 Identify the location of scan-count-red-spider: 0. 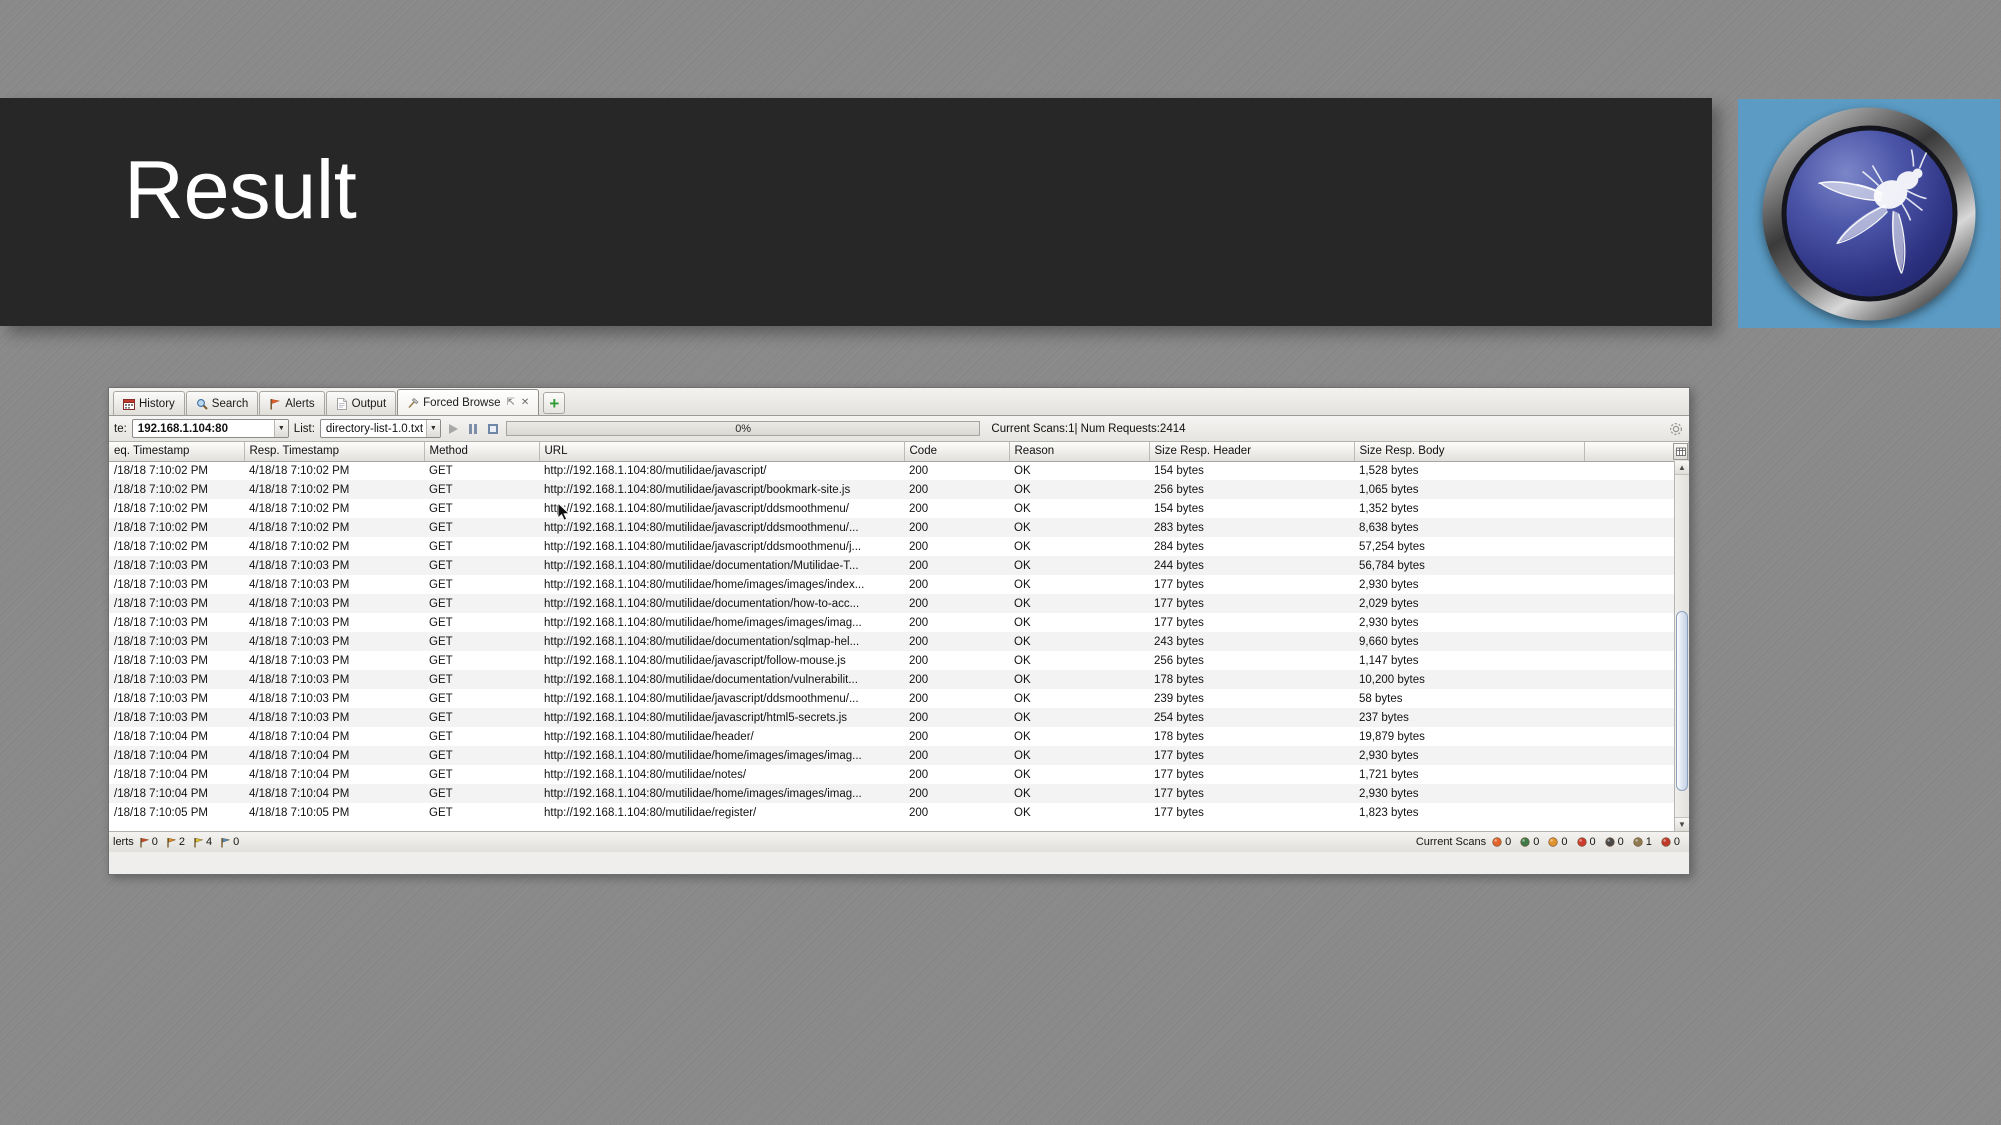
(1670, 842).